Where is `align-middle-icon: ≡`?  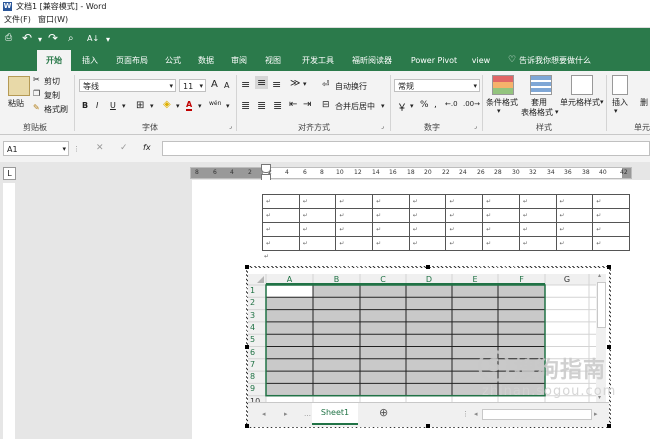
align-middle-icon: ≡ is located at coordinates (262, 82).